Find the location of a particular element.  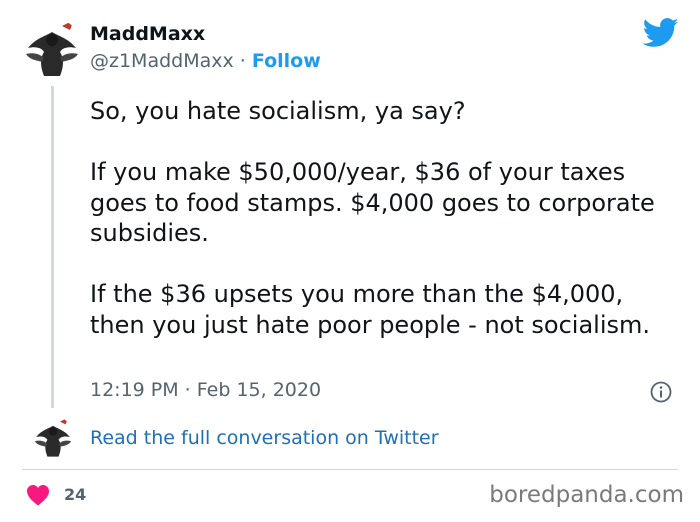

info-icon is located at coordinates (661, 392).